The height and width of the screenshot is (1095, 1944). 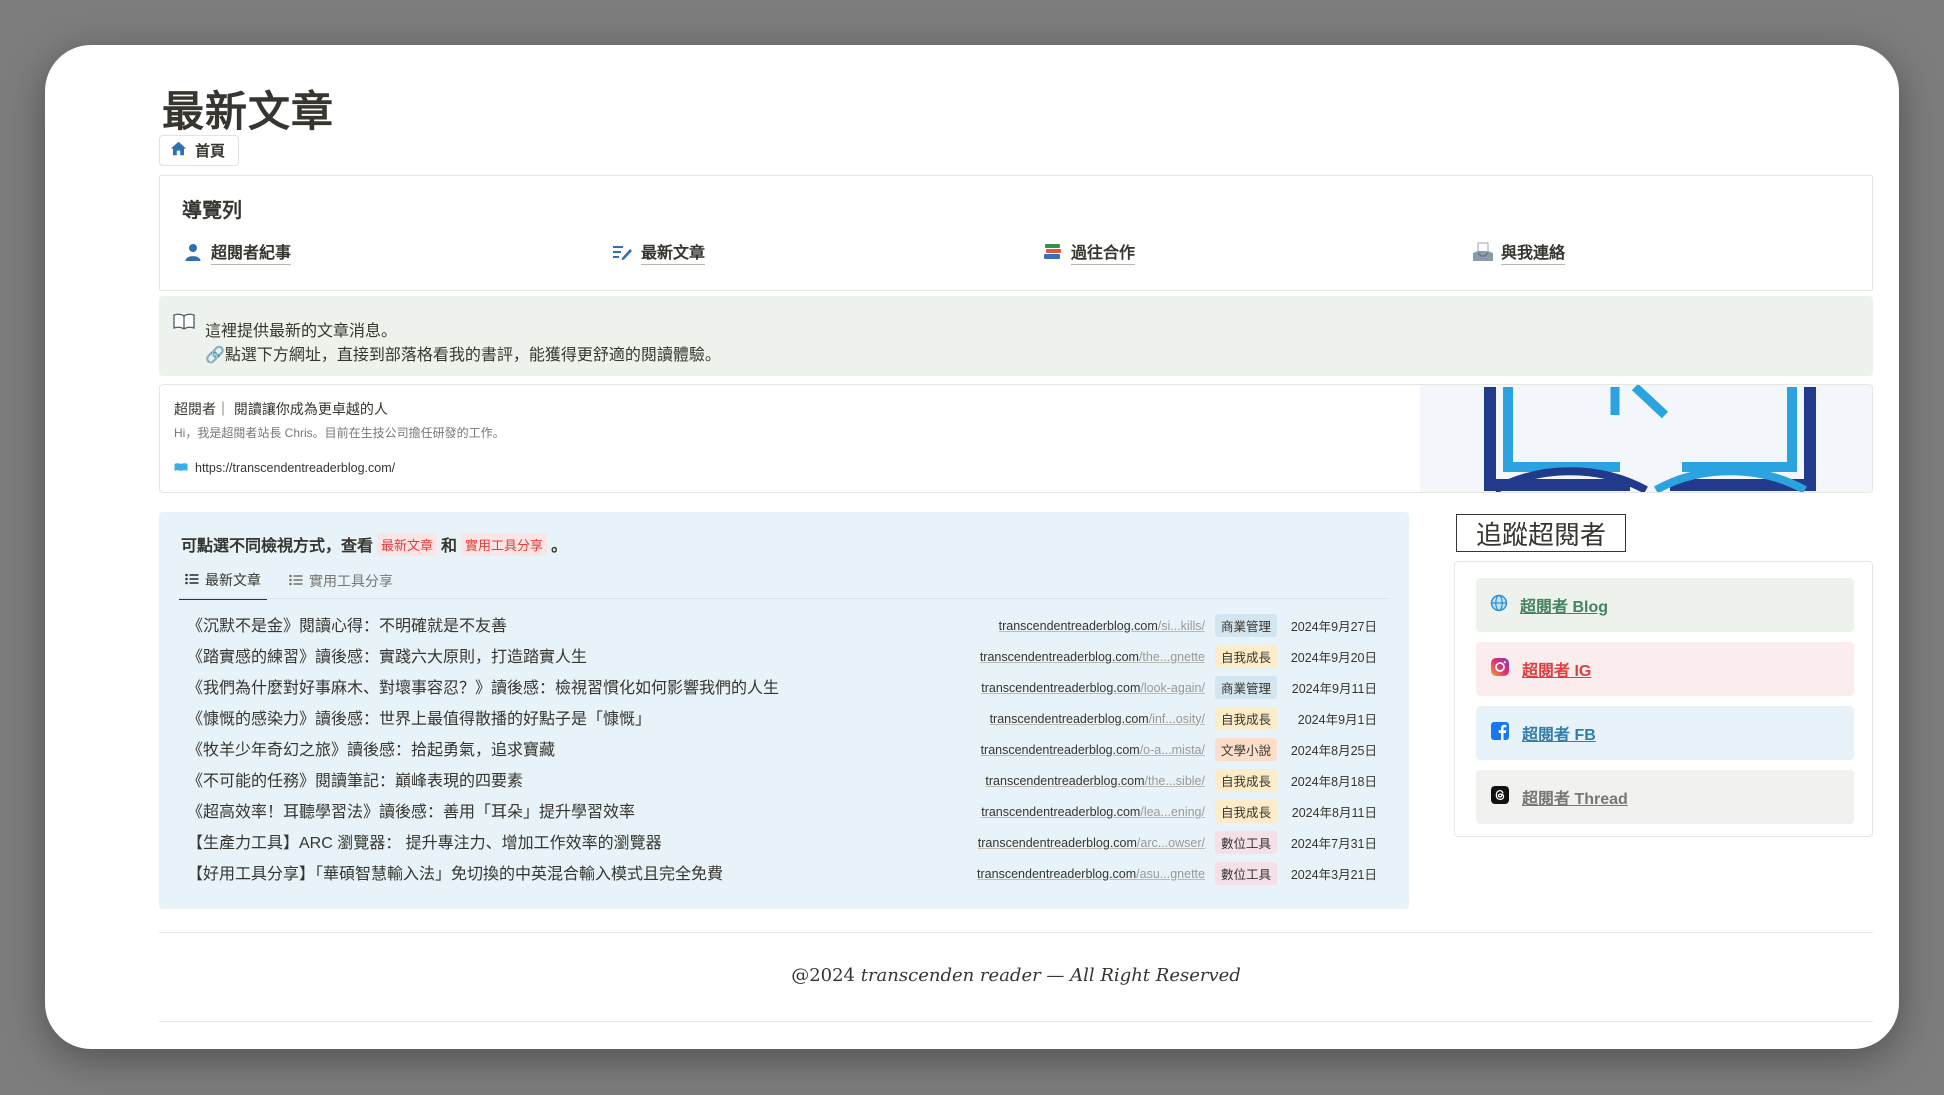 I want to click on article-date: 2024年8月11日, so click(x=1334, y=813).